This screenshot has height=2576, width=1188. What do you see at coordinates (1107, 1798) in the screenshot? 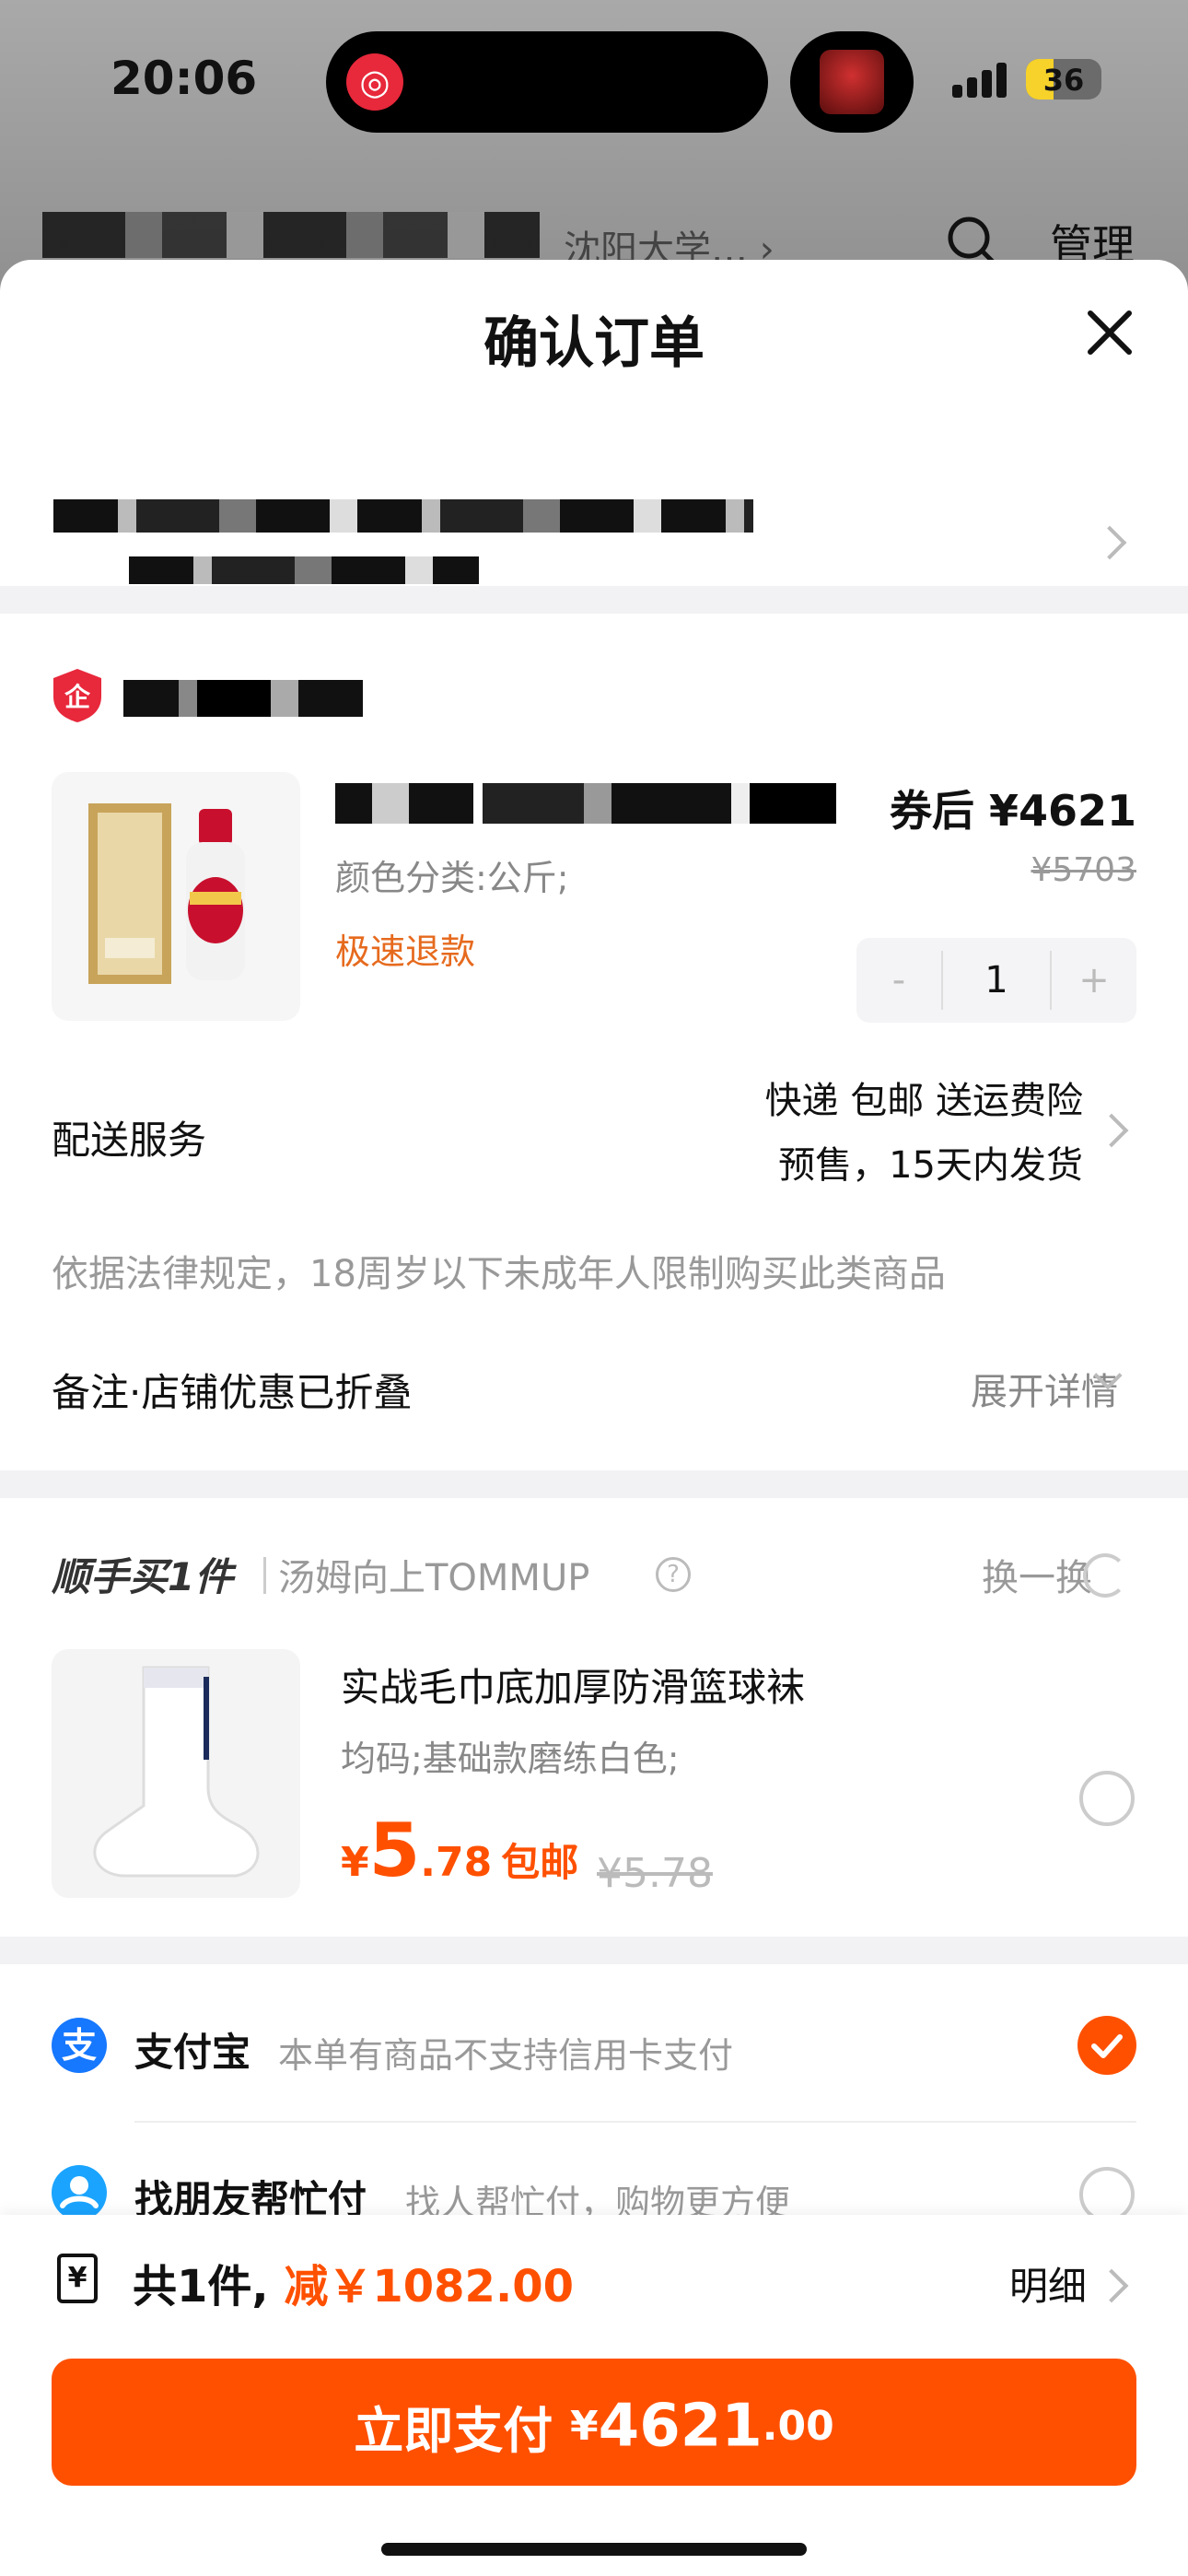
I see `addon-select-radio` at bounding box center [1107, 1798].